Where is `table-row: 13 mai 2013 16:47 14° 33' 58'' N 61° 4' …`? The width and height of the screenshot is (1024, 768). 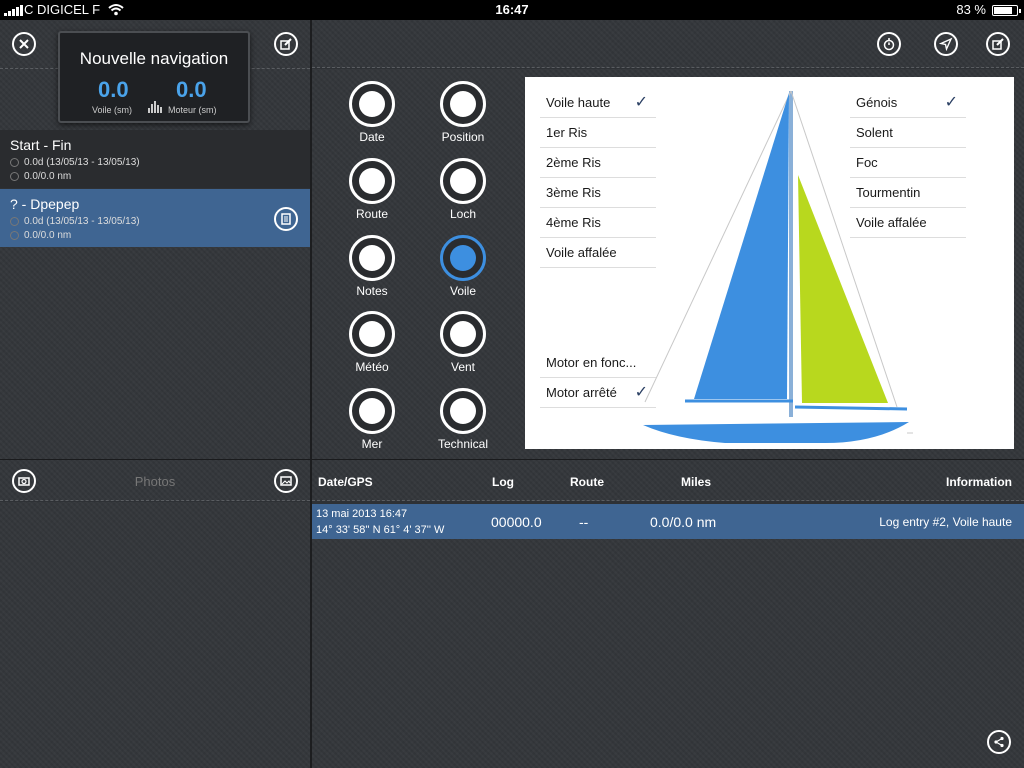 table-row: 13 mai 2013 16:47 14° 33' 58'' N 61° 4' … is located at coordinates (668, 521).